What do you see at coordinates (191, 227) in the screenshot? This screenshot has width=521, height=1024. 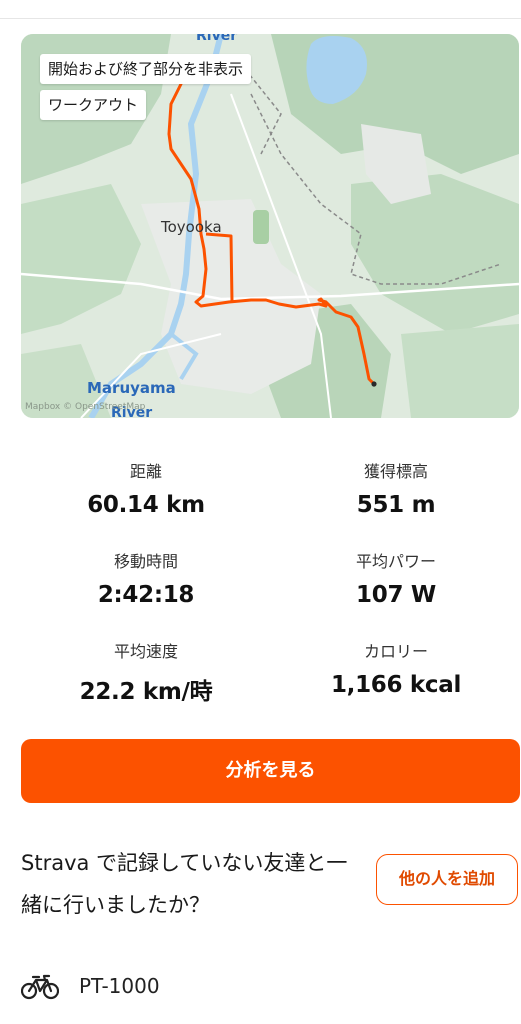 I see `city-label: Toyooka` at bounding box center [191, 227].